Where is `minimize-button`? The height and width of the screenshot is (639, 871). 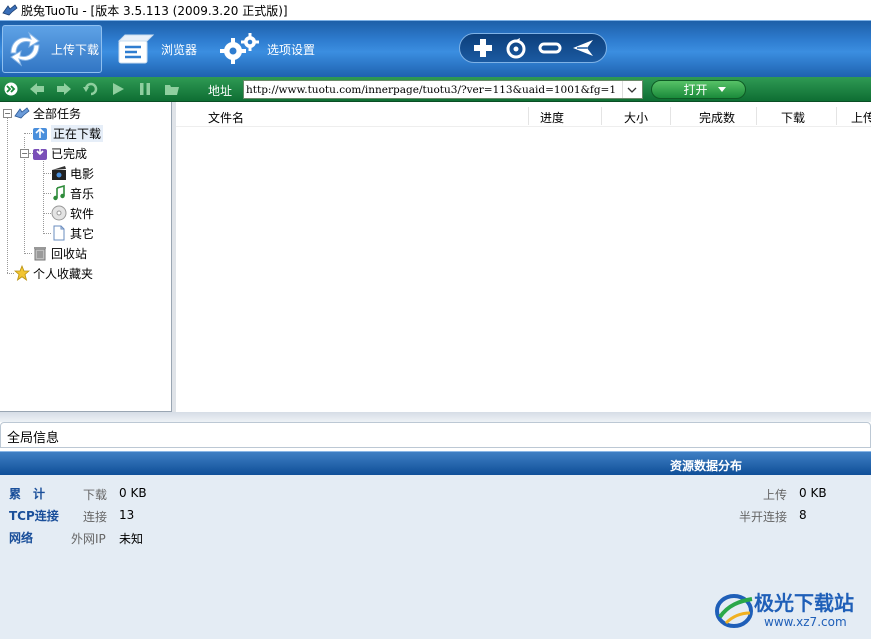 minimize-button is located at coordinates (550, 48).